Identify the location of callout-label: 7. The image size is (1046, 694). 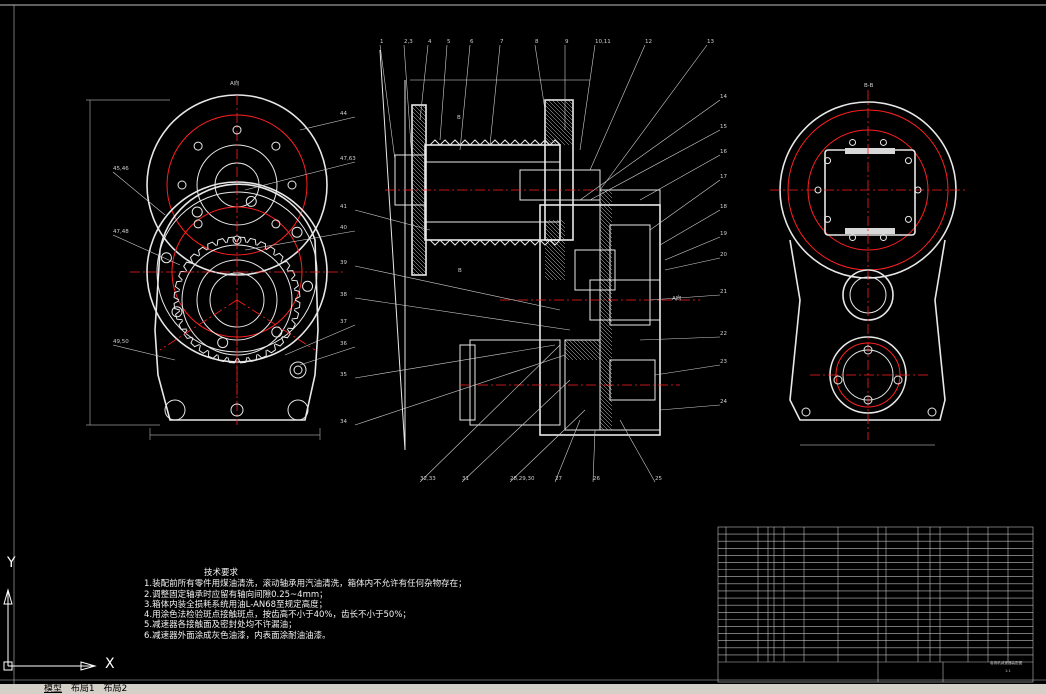
(502, 42).